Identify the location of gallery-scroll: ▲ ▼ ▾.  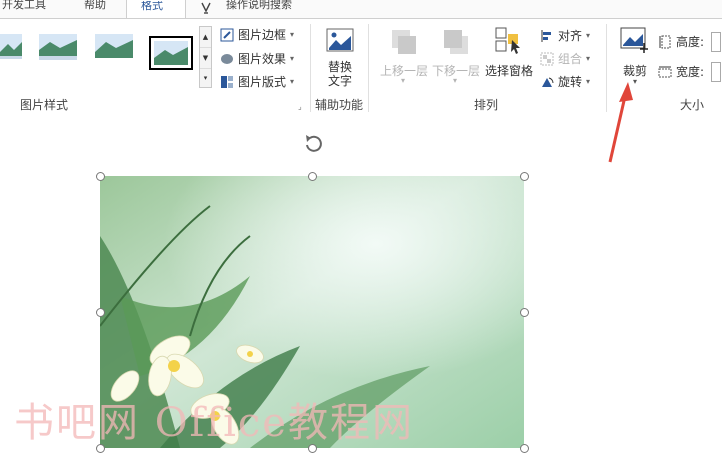
(205, 57).